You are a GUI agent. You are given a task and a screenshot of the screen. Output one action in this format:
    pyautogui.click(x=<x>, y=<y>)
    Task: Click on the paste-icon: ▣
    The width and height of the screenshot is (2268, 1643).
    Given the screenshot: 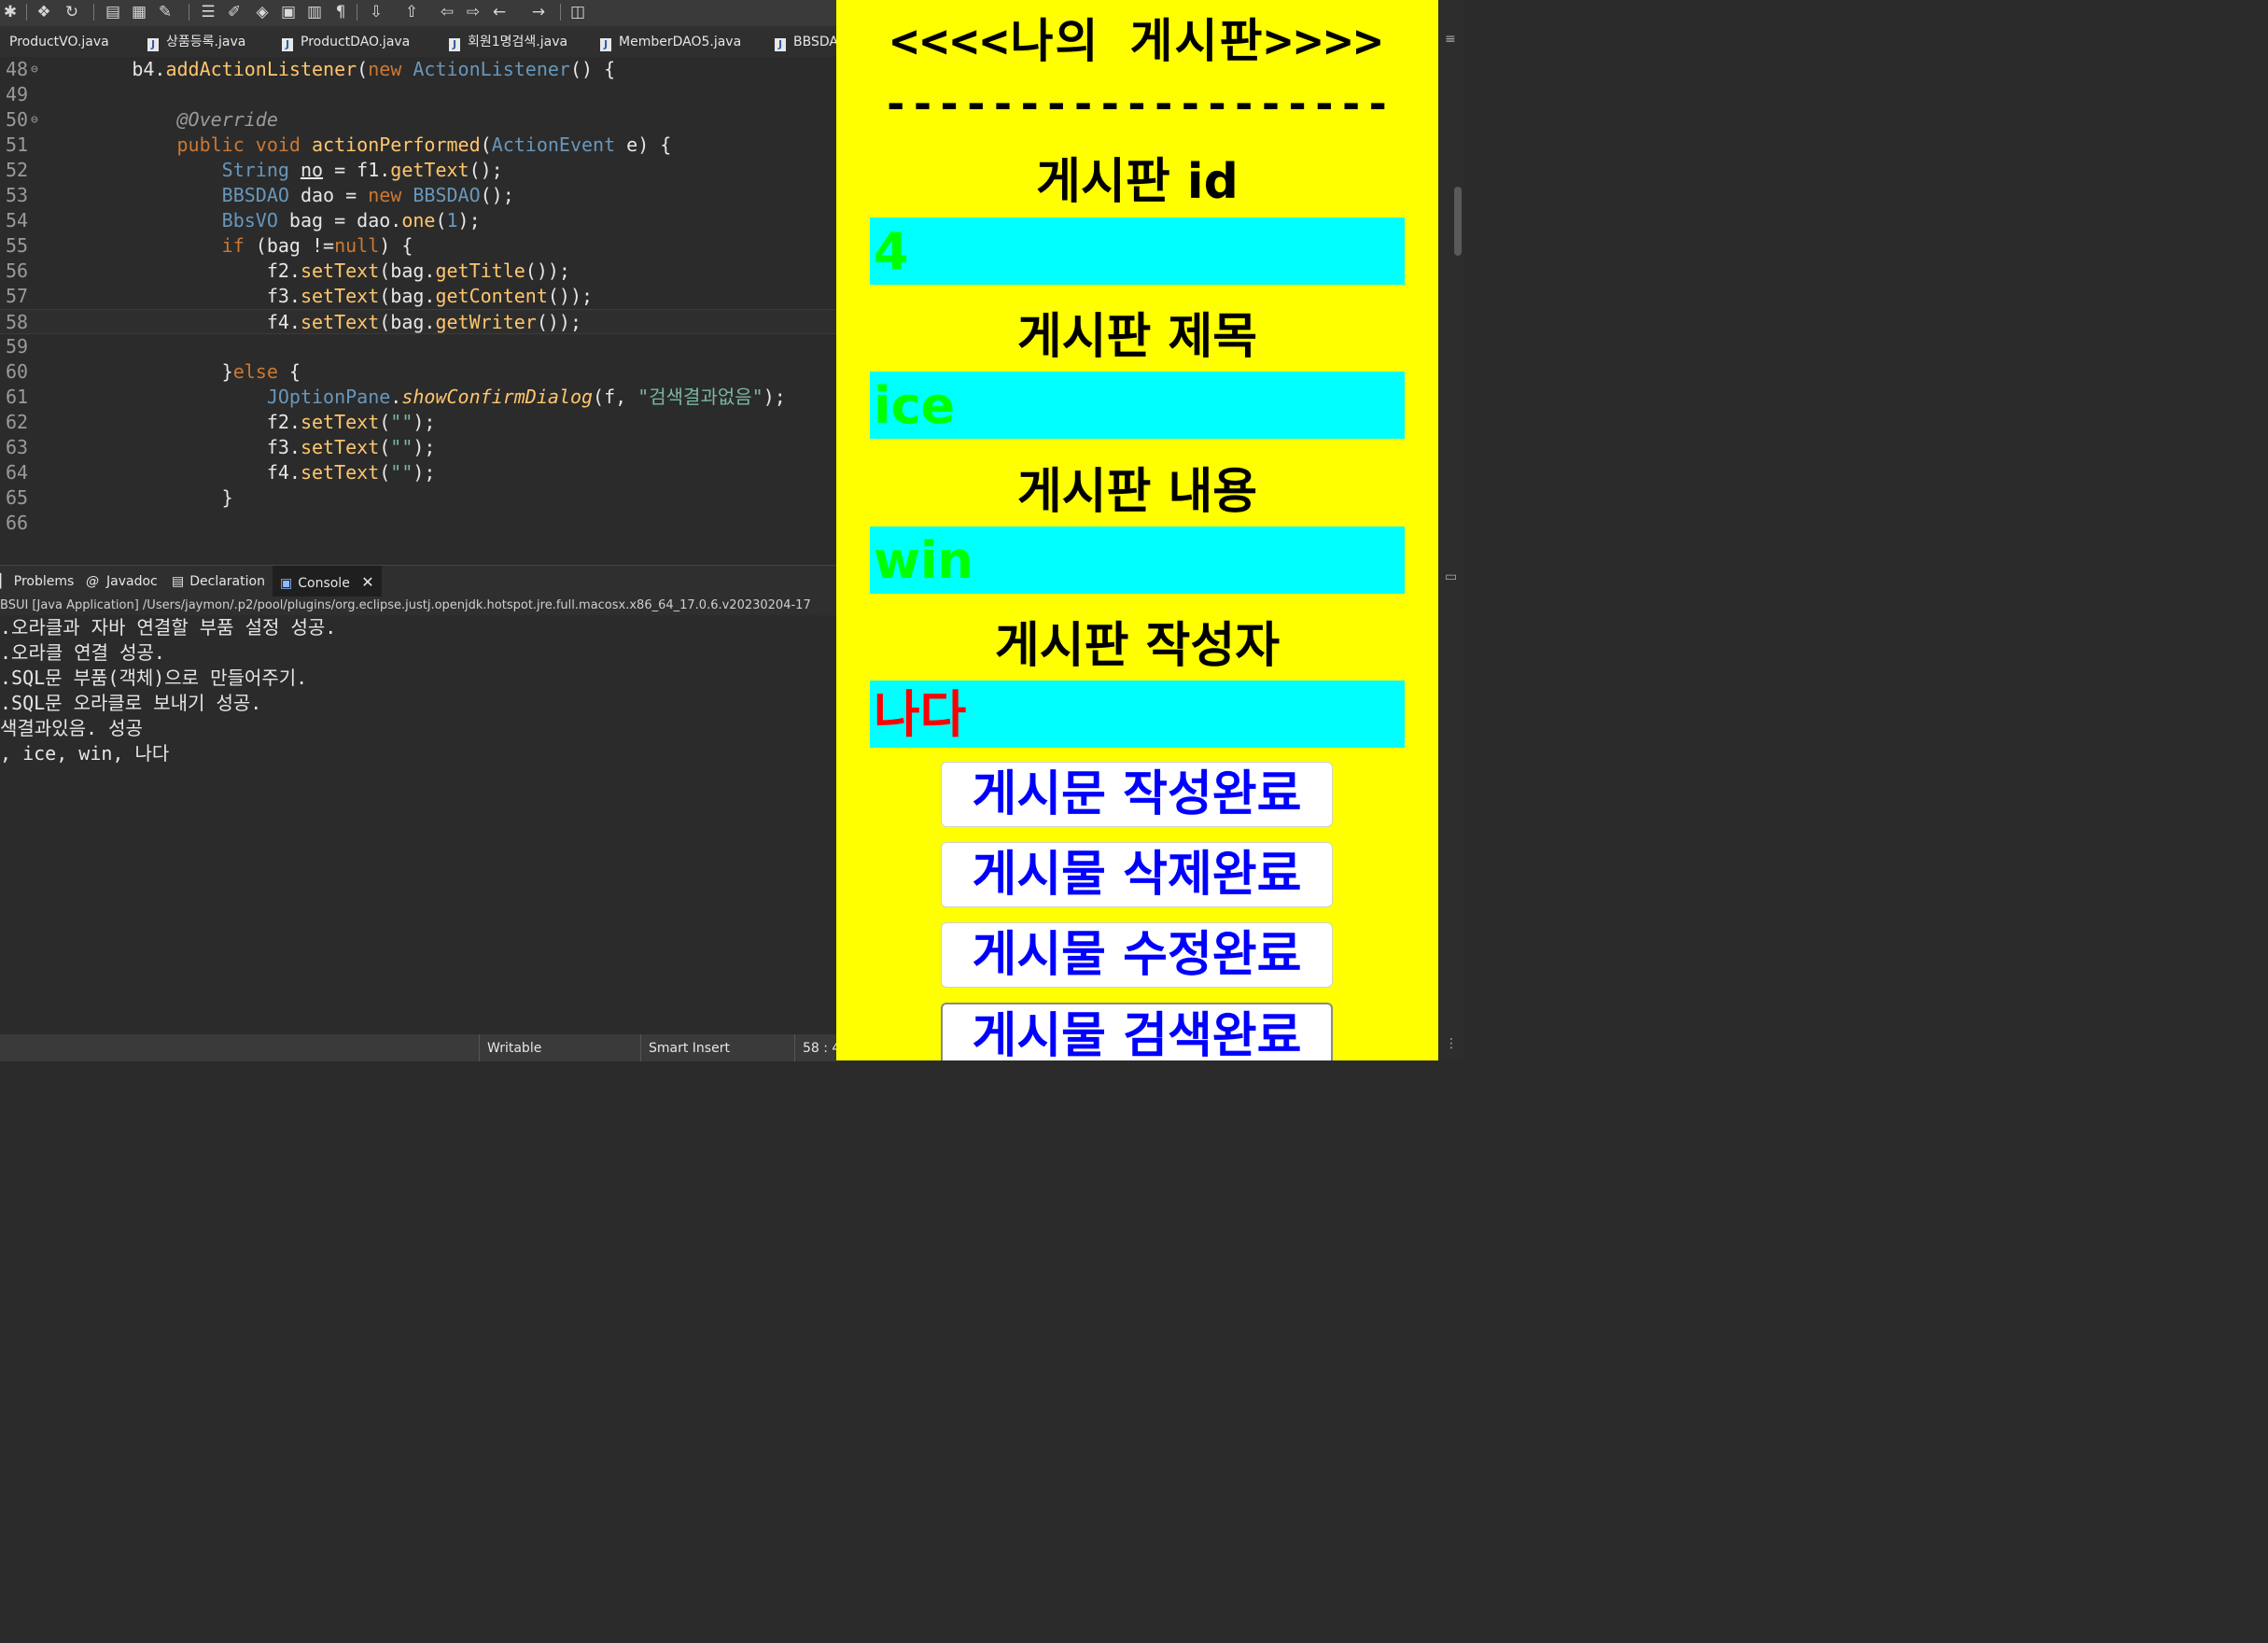 What is the action you would take?
    pyautogui.click(x=288, y=12)
    